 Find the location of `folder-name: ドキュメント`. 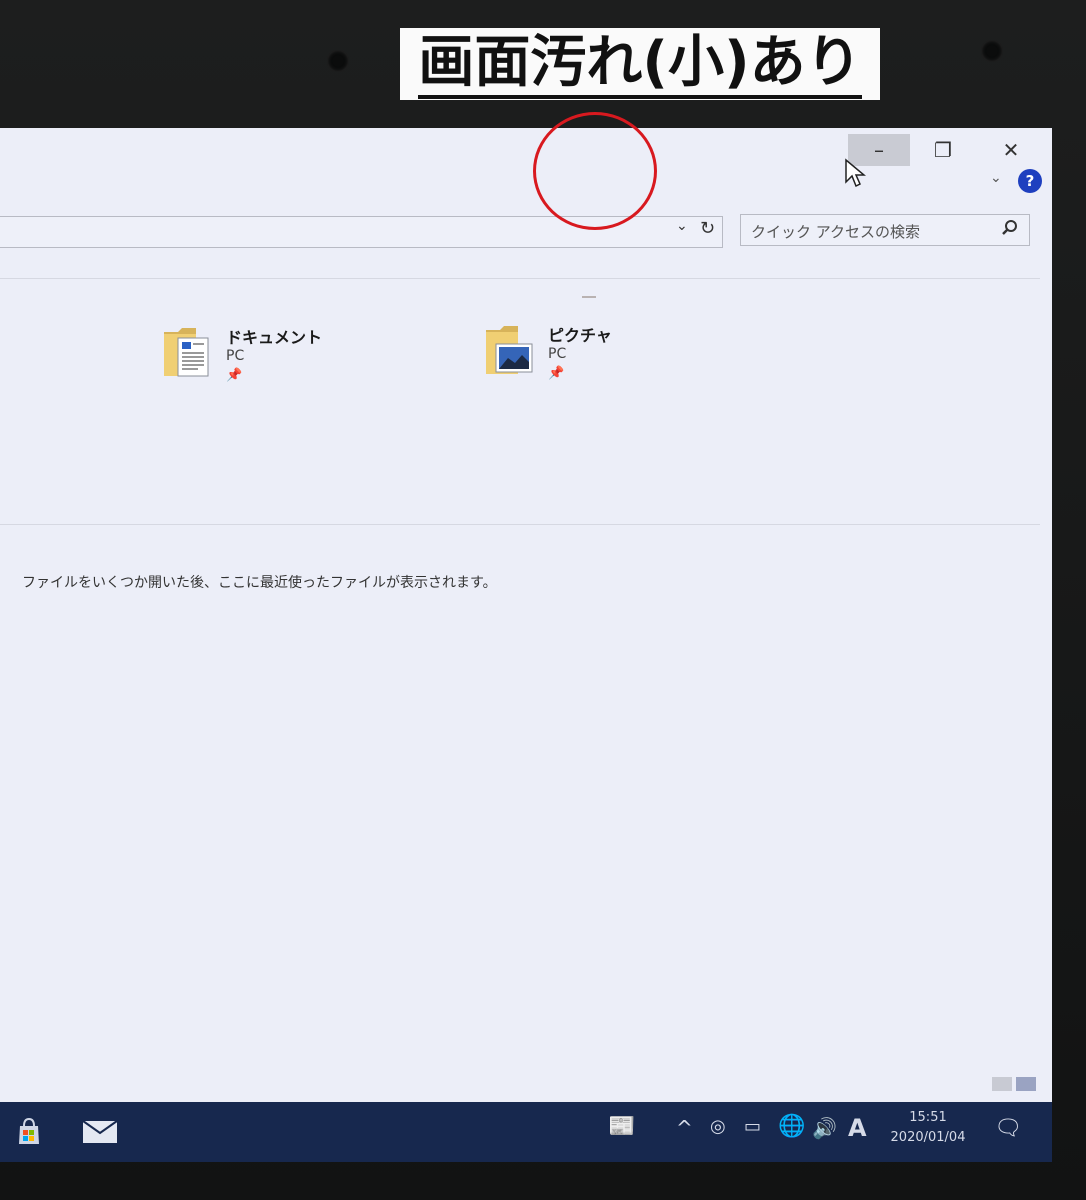

folder-name: ドキュメント is located at coordinates (274, 337).